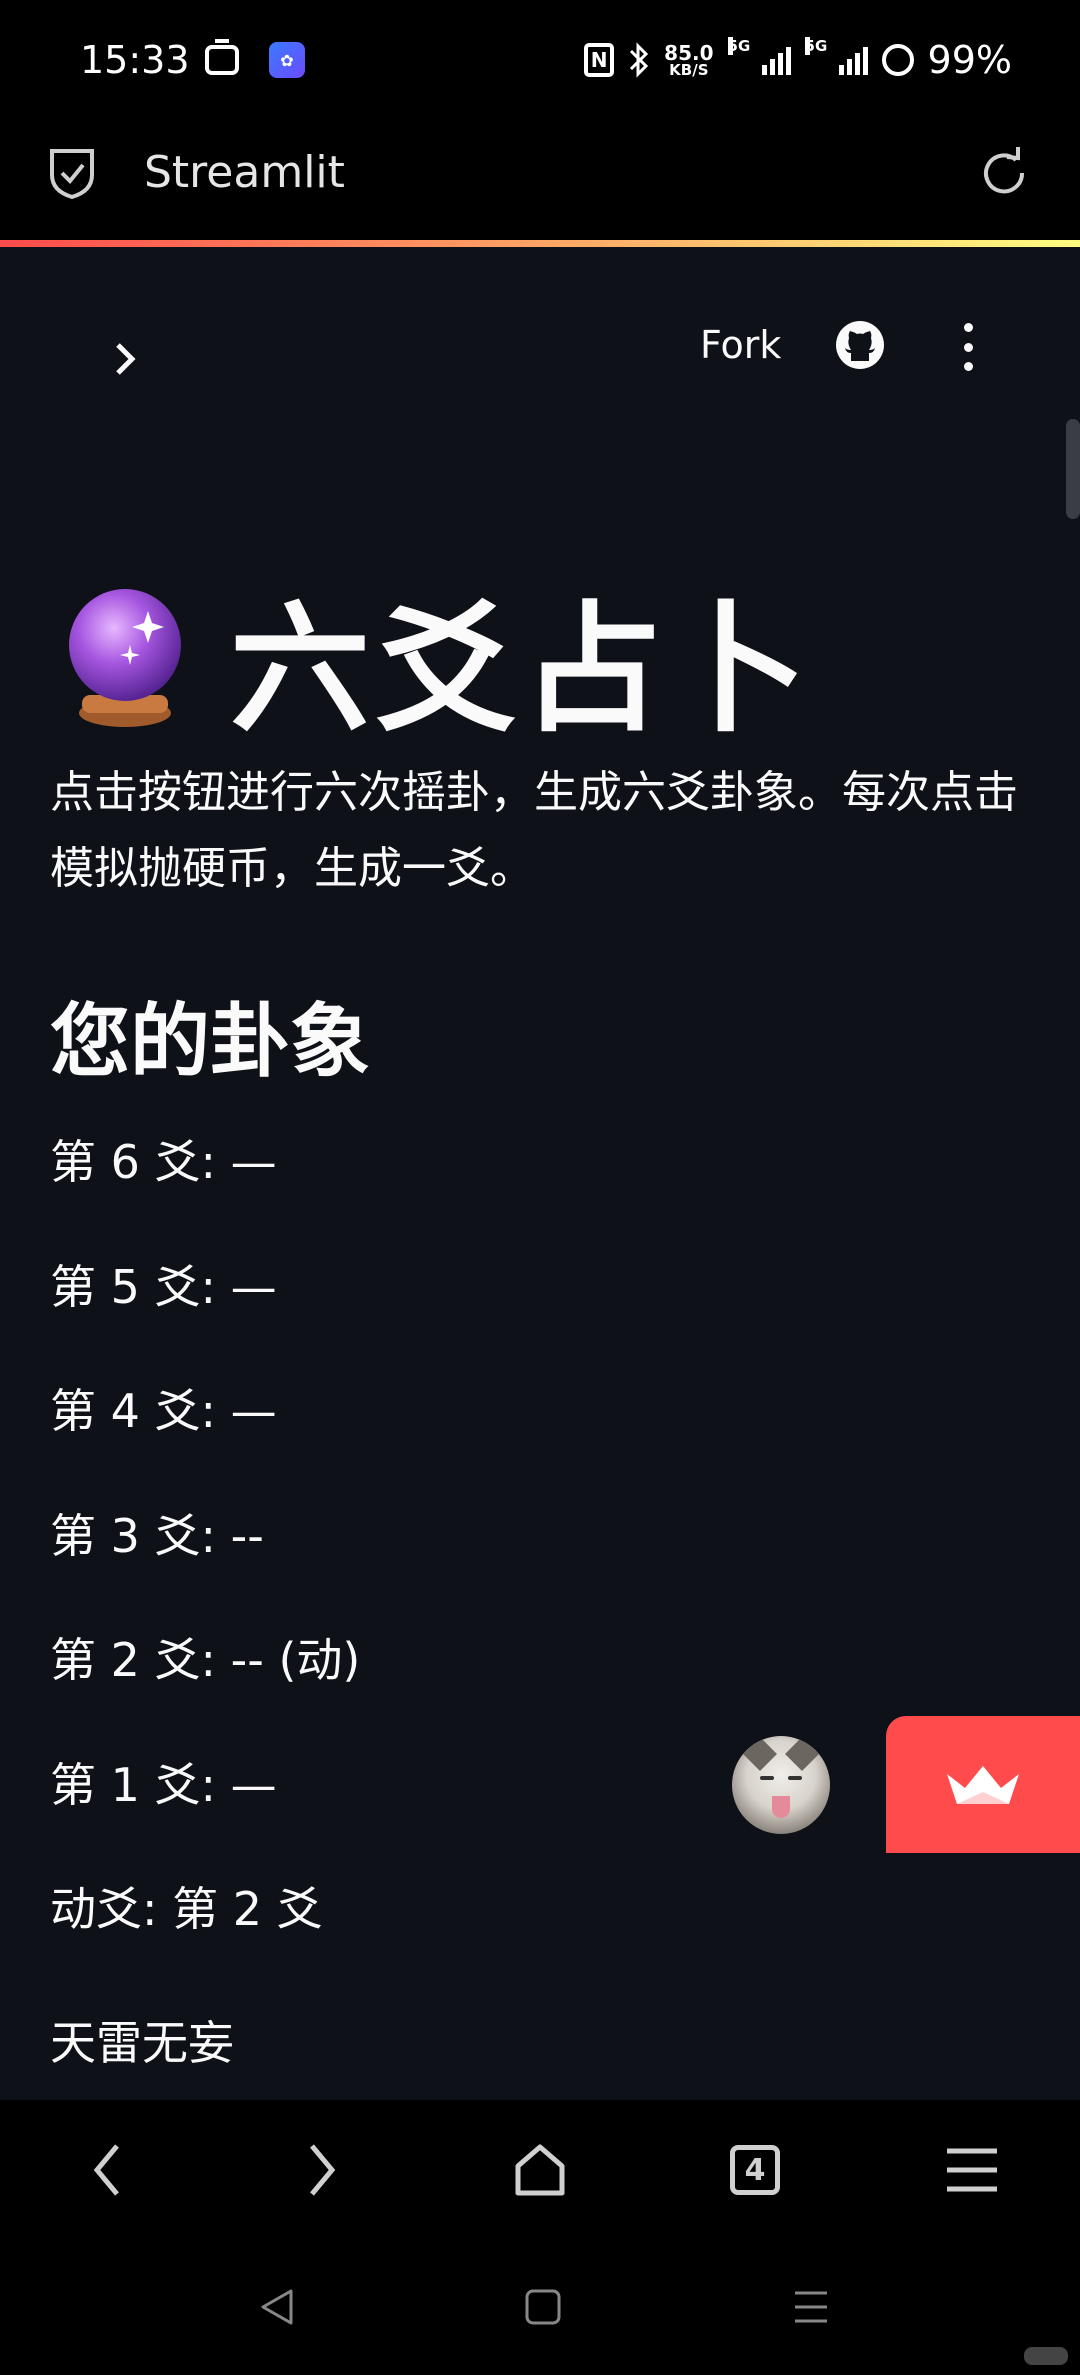  I want to click on home-button, so click(540, 2170).